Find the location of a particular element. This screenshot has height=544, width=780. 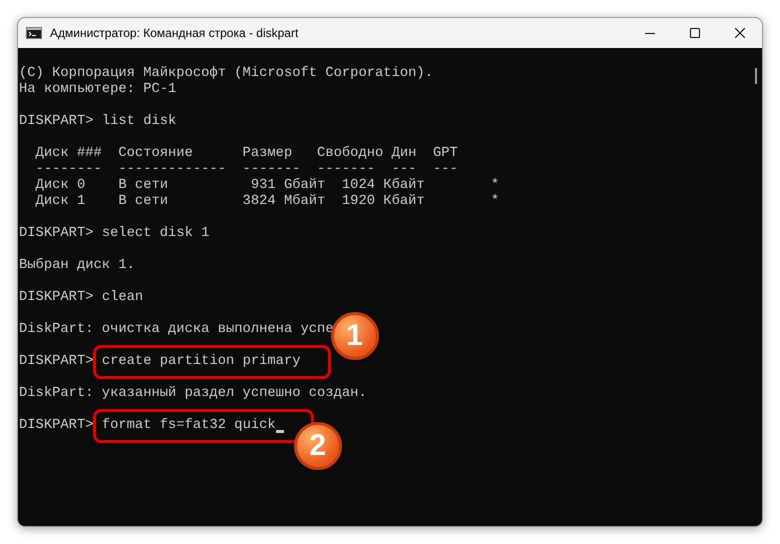

console-output: -------- ------------- ------- ------- --- --- is located at coordinates (246, 170).